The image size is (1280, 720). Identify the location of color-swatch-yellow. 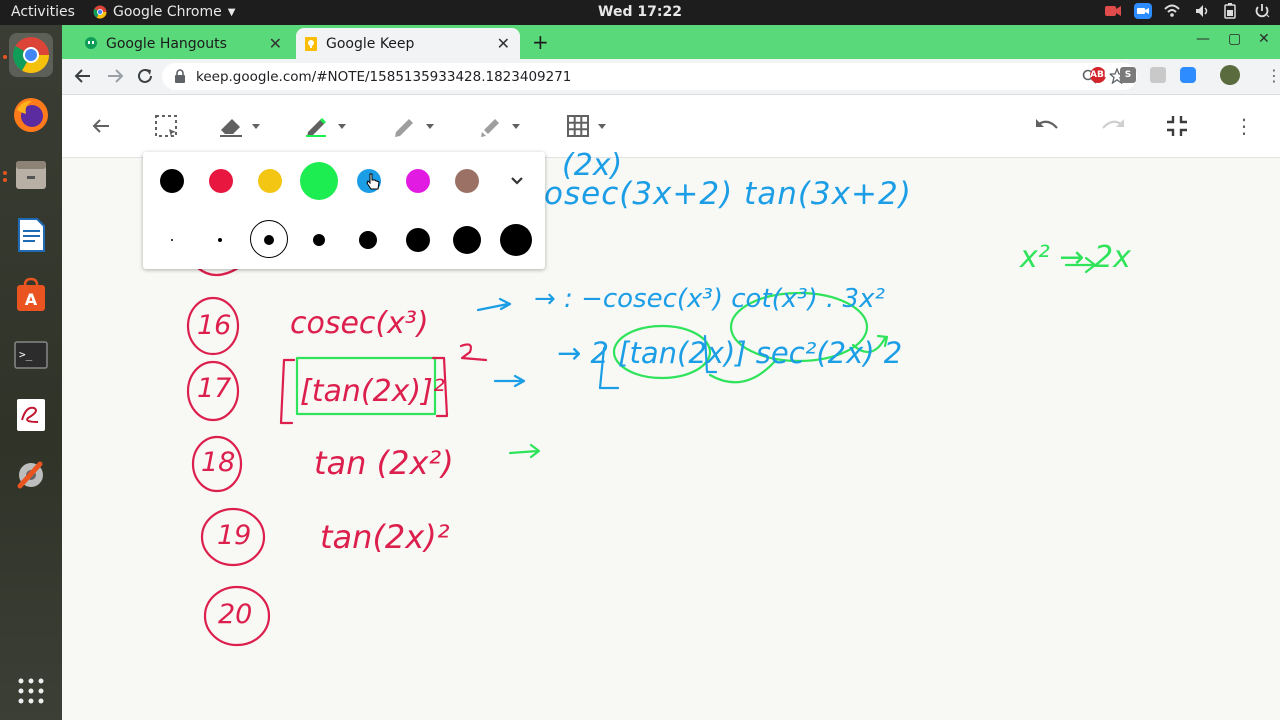
(270, 181).